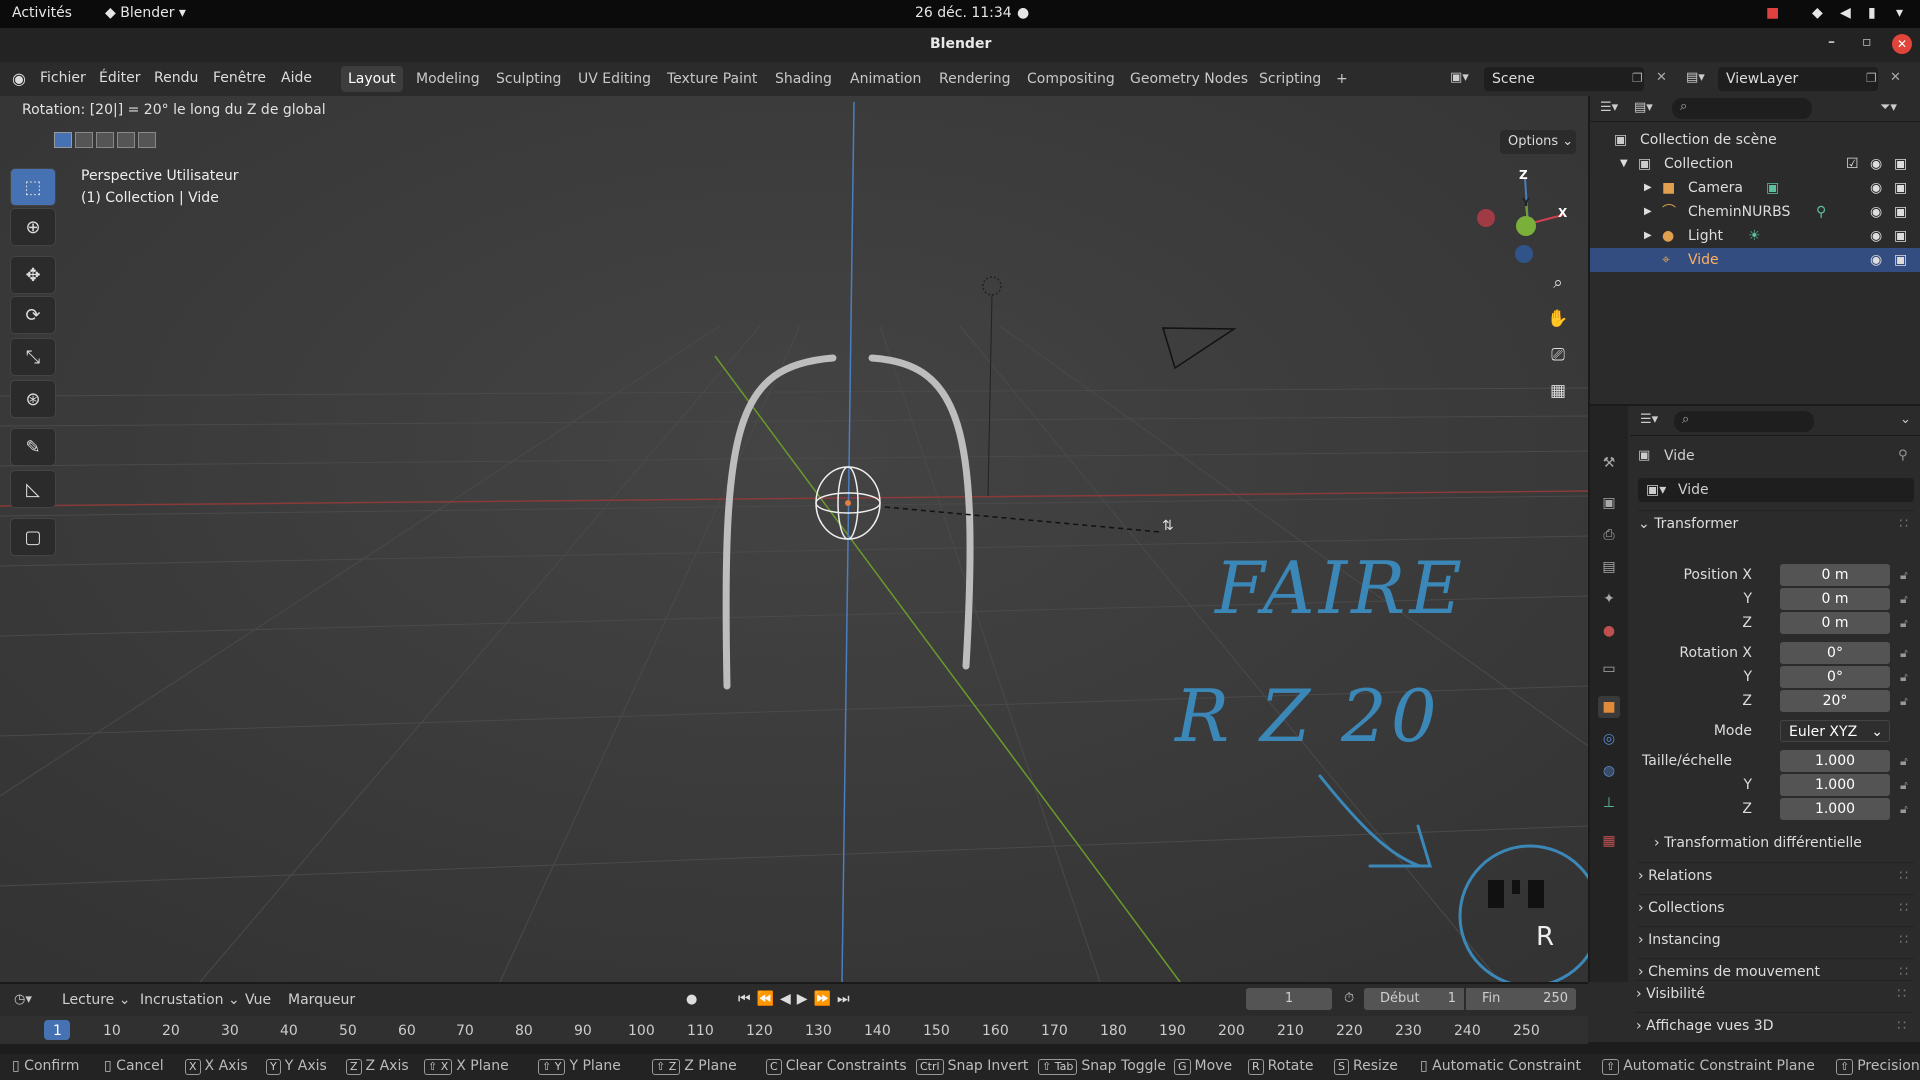 This screenshot has width=1920, height=1080. I want to click on object-name-field: ▣▾ Vide, so click(1776, 490).